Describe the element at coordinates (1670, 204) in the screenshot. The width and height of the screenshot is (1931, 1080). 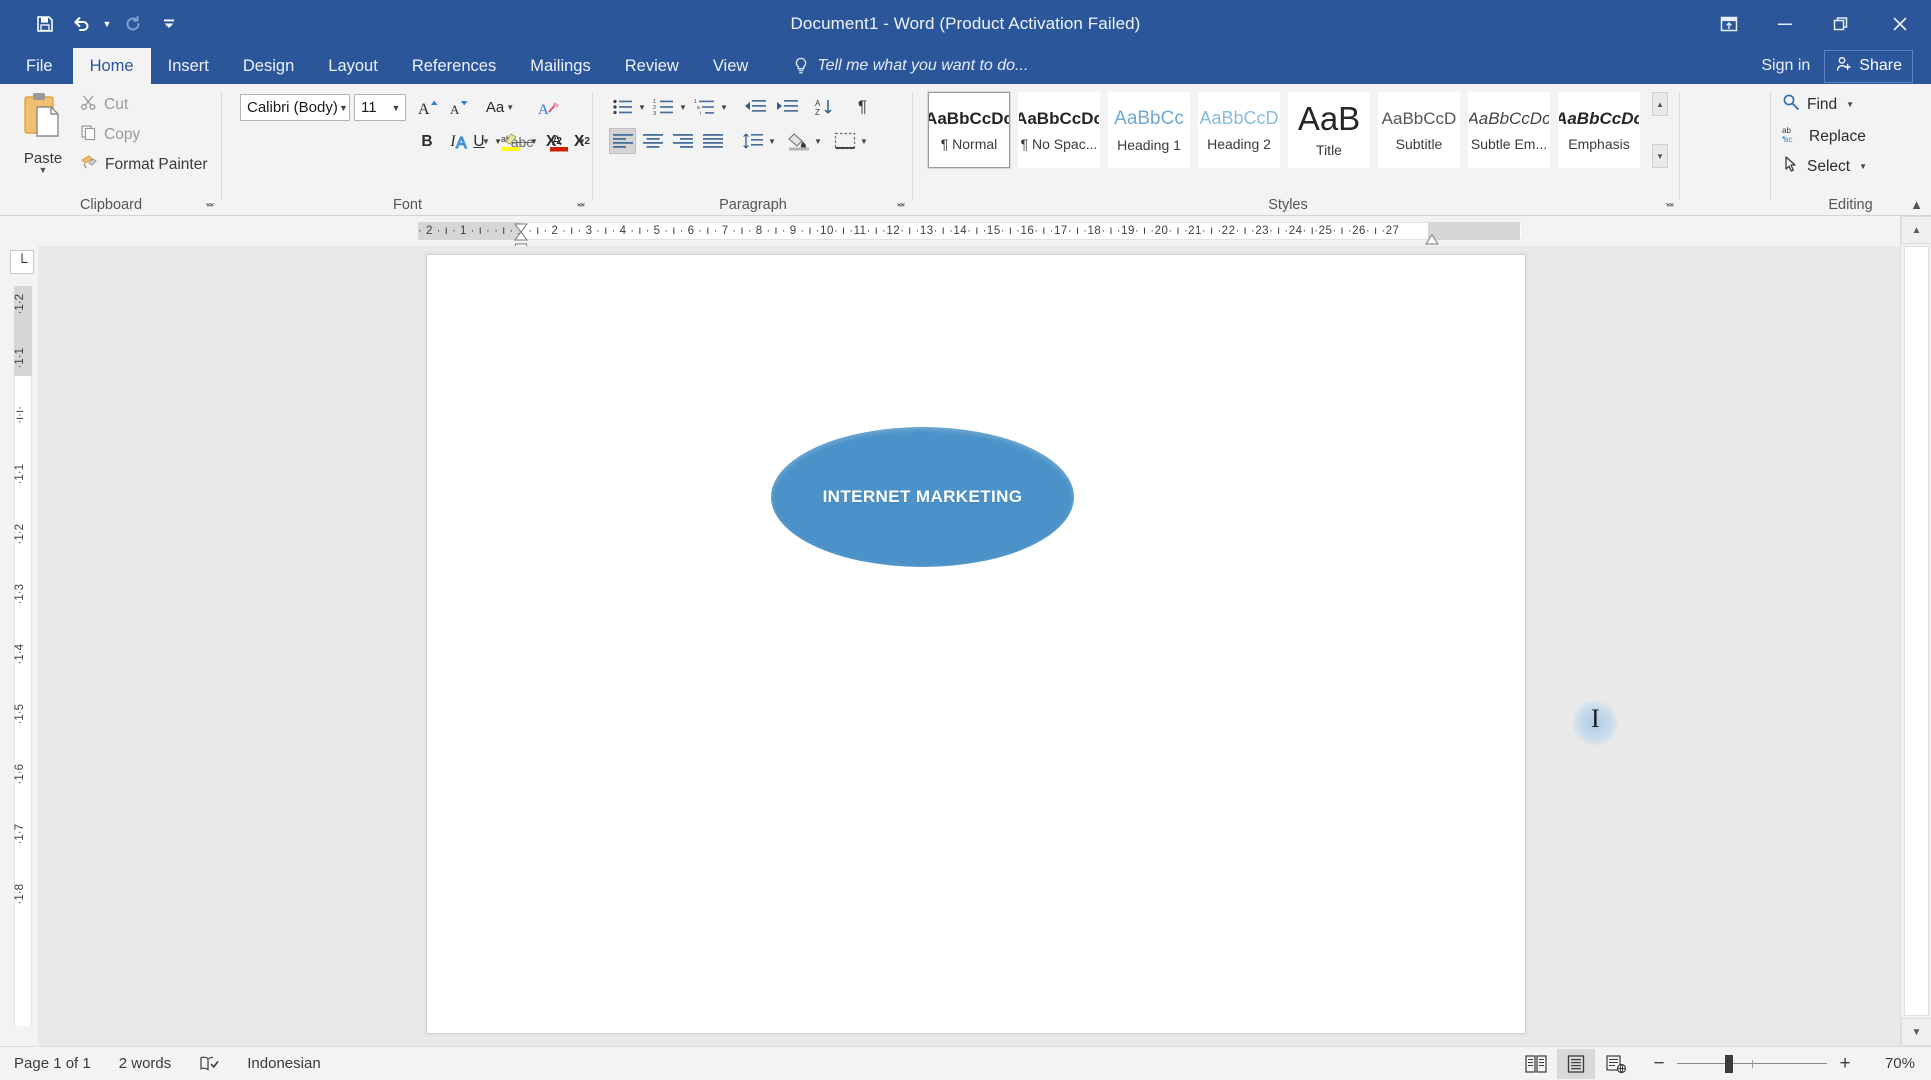
I see `styles-dialog-launcher: ⏕` at that location.